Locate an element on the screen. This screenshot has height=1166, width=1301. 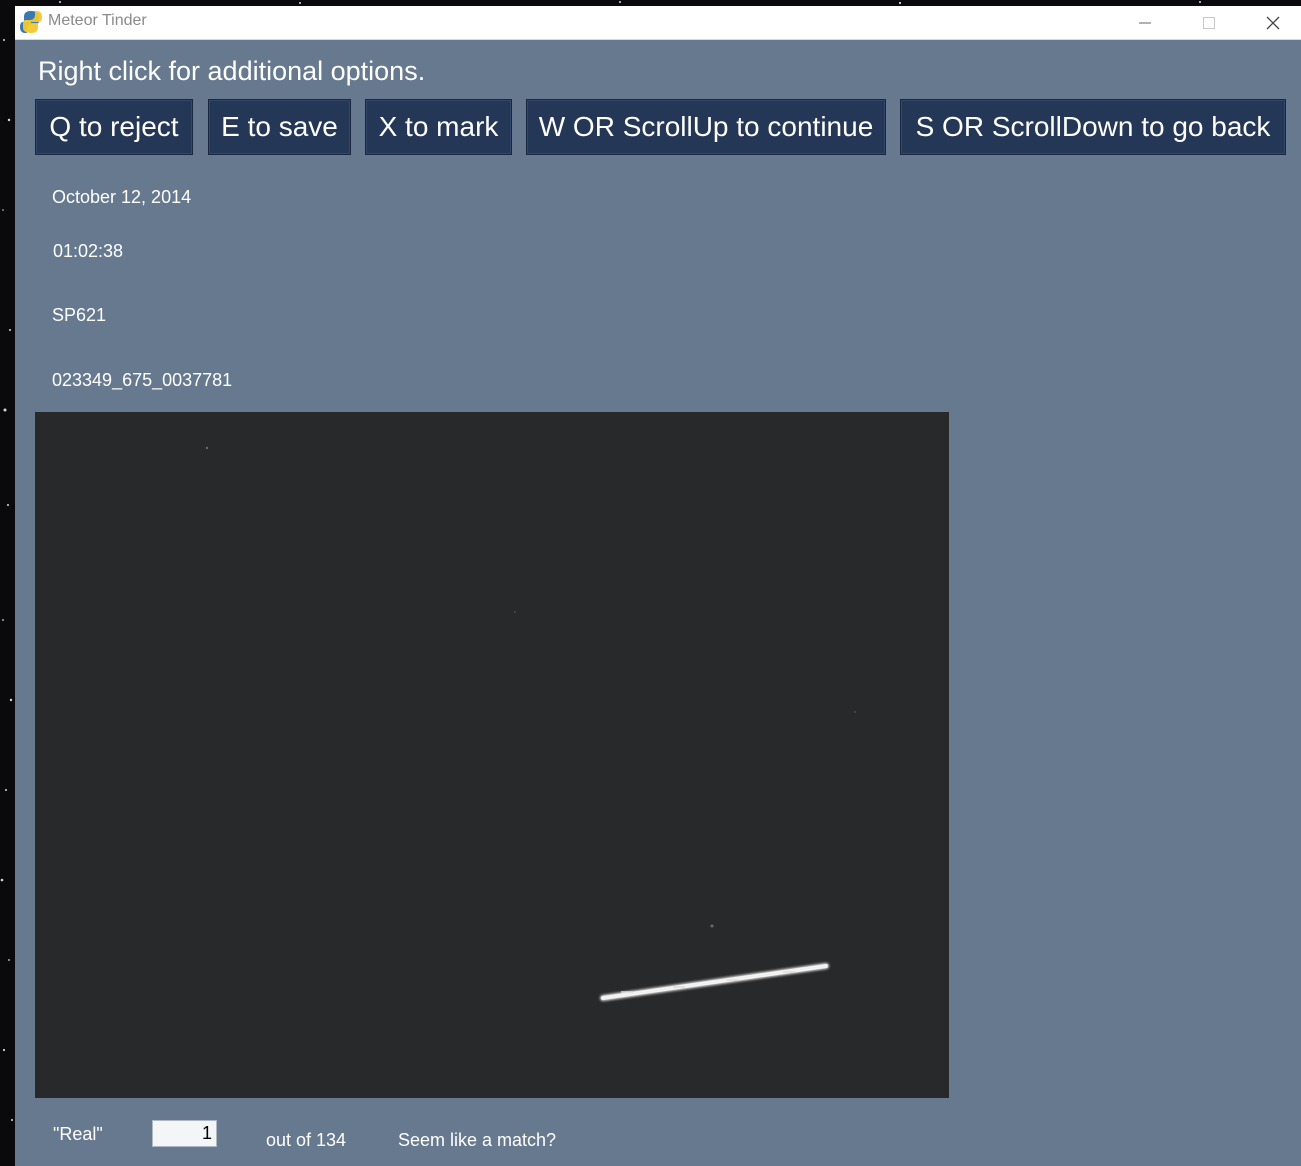
capture-date: October 12, 2014 is located at coordinates (122, 197).